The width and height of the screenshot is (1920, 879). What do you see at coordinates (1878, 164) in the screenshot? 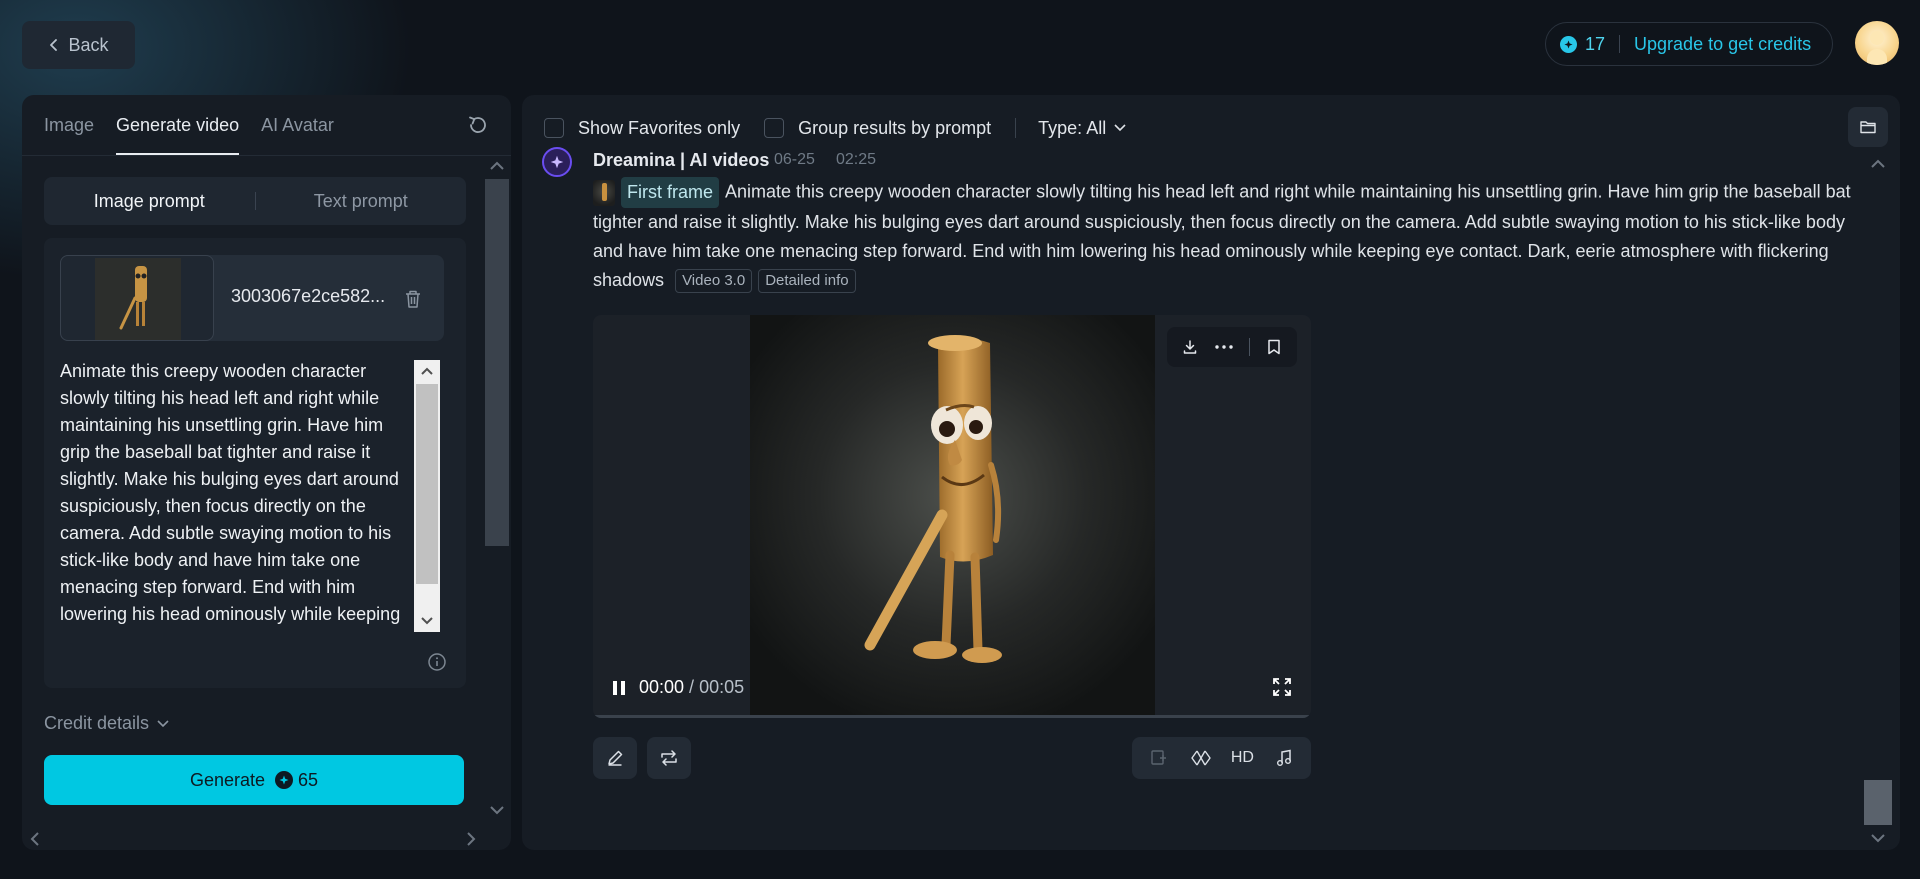
I see `results-scroll-up-icon` at bounding box center [1878, 164].